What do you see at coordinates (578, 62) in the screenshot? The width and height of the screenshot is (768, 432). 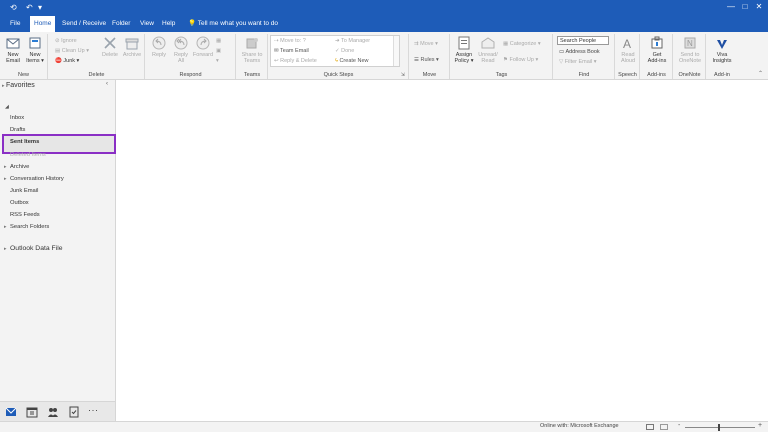 I see `filter-email-button: ▽ Filter Email ▾` at bounding box center [578, 62].